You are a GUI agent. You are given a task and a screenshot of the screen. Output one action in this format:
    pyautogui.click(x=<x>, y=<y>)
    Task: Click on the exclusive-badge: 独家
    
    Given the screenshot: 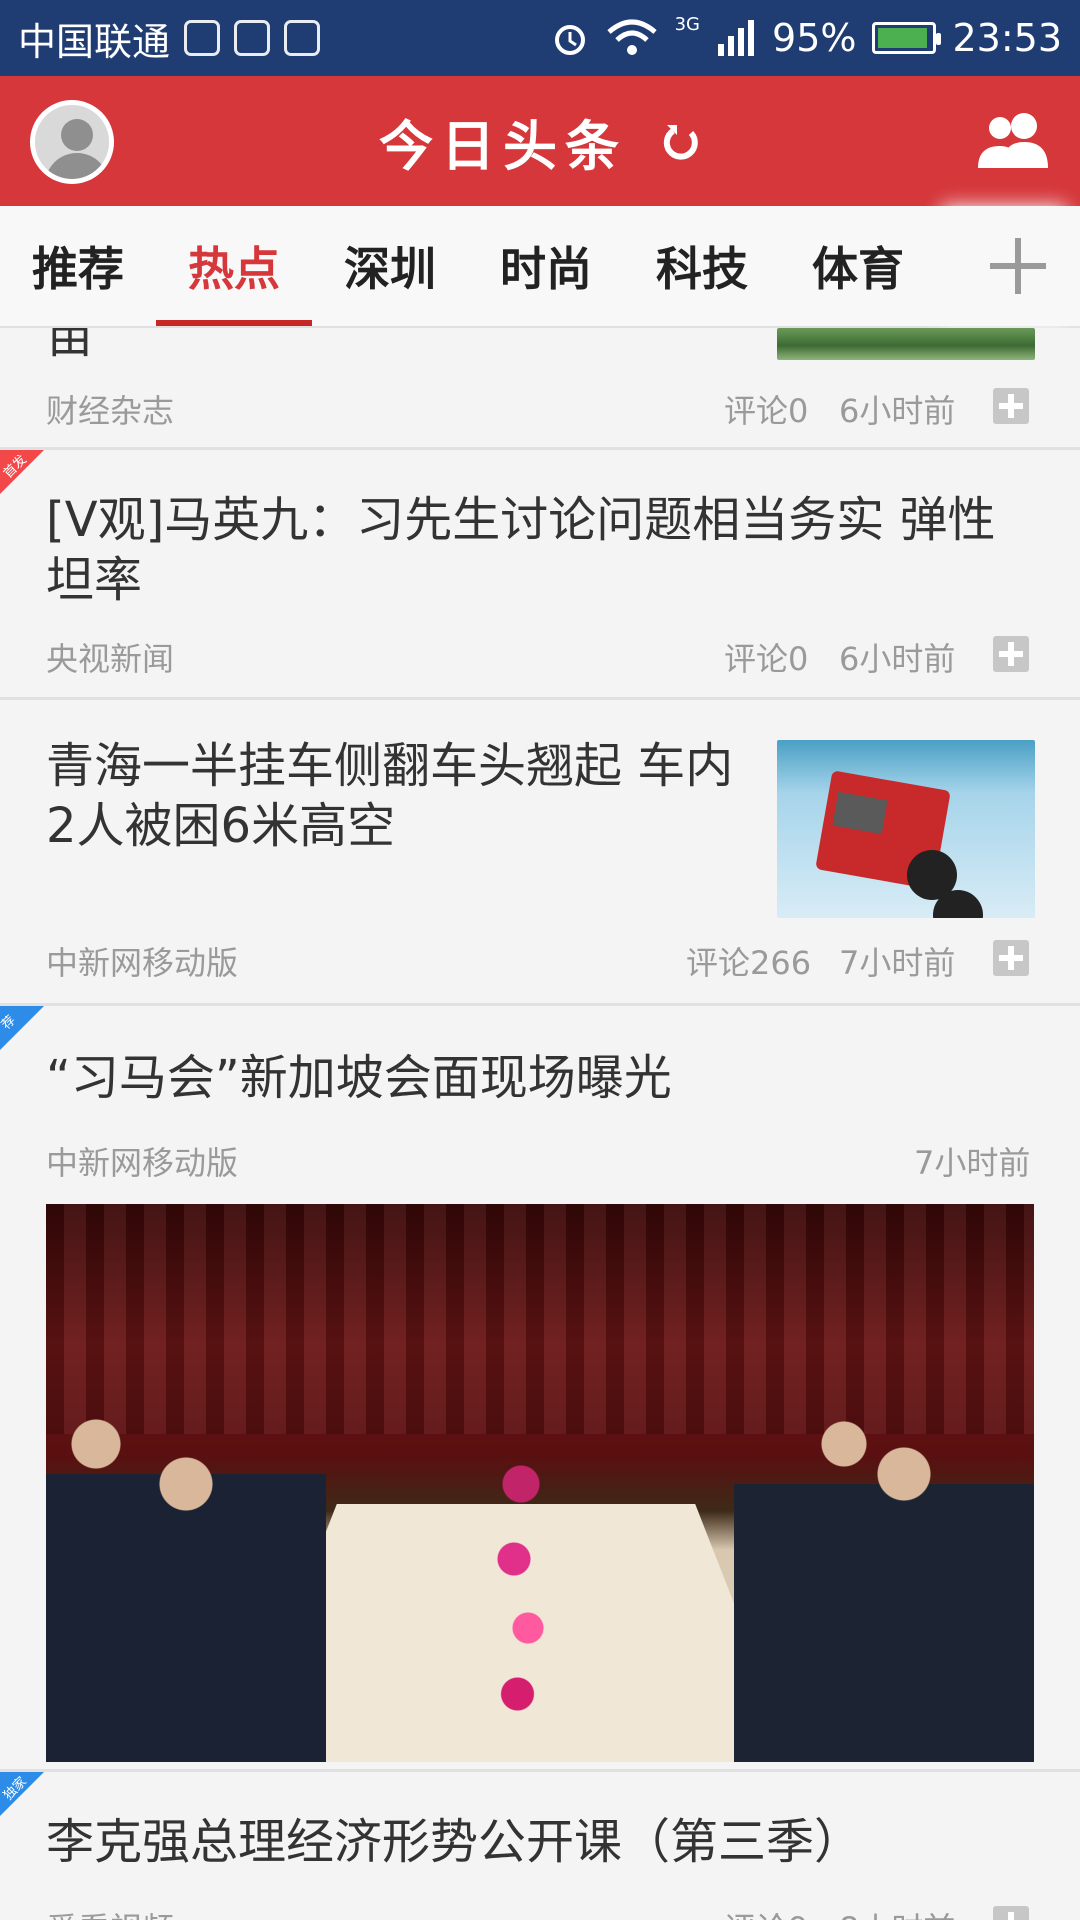 What is the action you would take?
    pyautogui.click(x=22, y=1794)
    